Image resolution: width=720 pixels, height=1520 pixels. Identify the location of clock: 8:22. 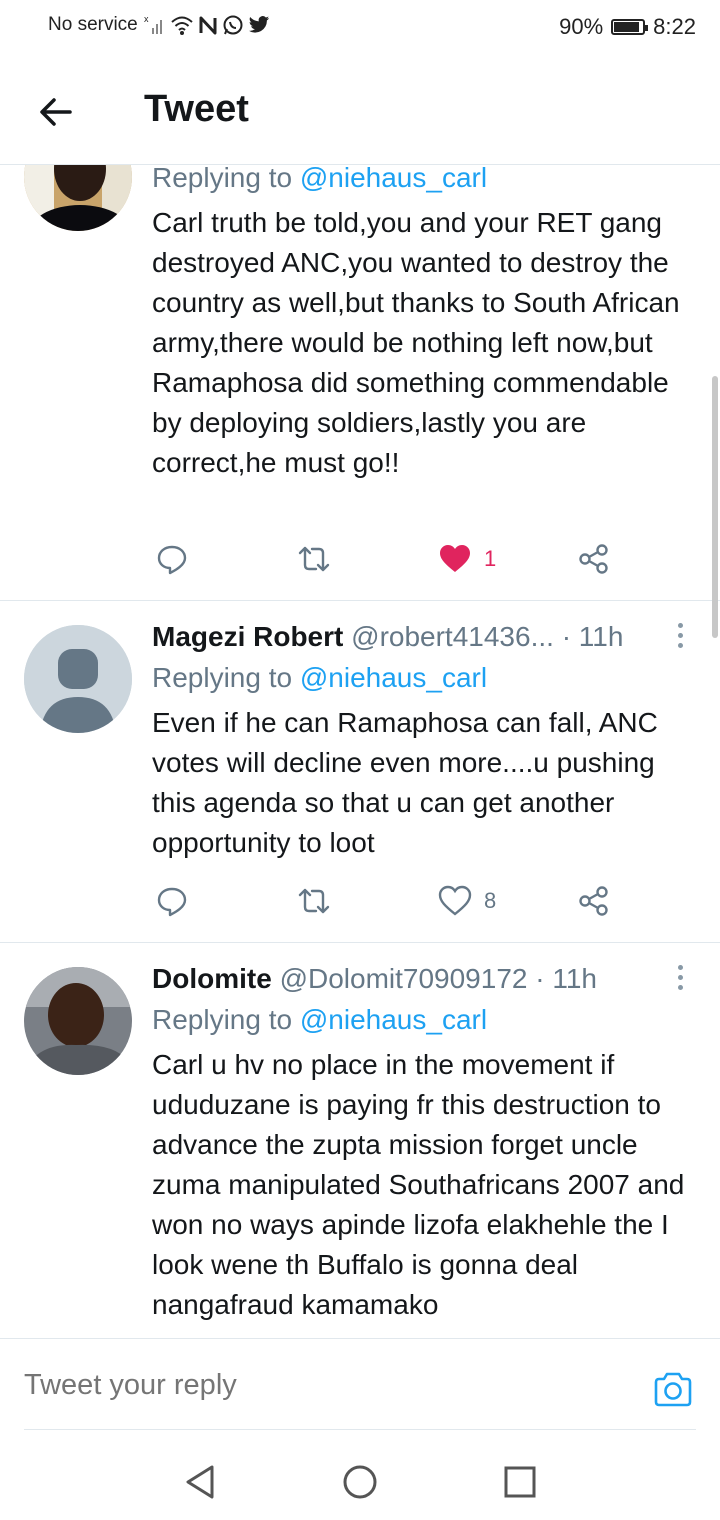
(674, 26).